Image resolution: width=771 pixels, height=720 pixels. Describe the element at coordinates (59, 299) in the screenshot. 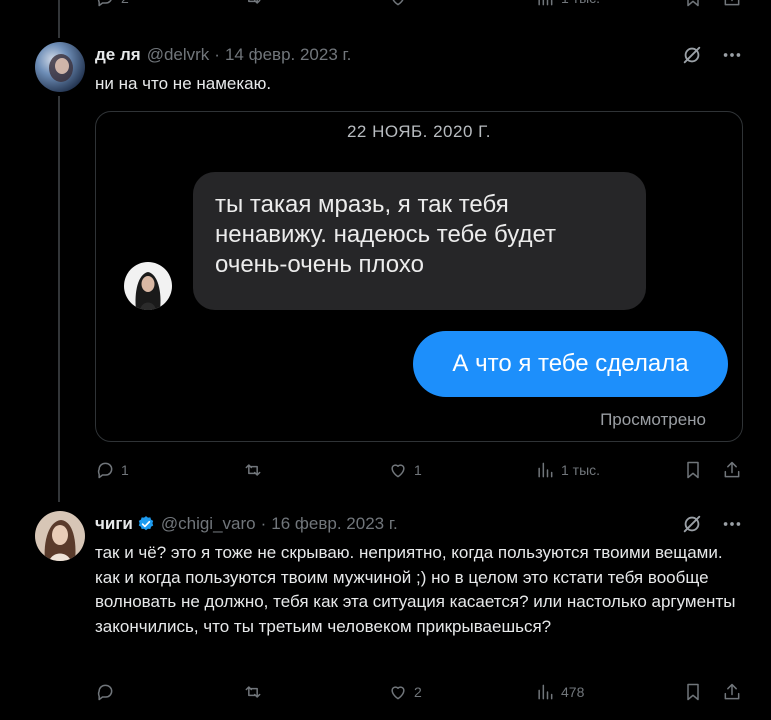

I see `thread-line-middle` at that location.